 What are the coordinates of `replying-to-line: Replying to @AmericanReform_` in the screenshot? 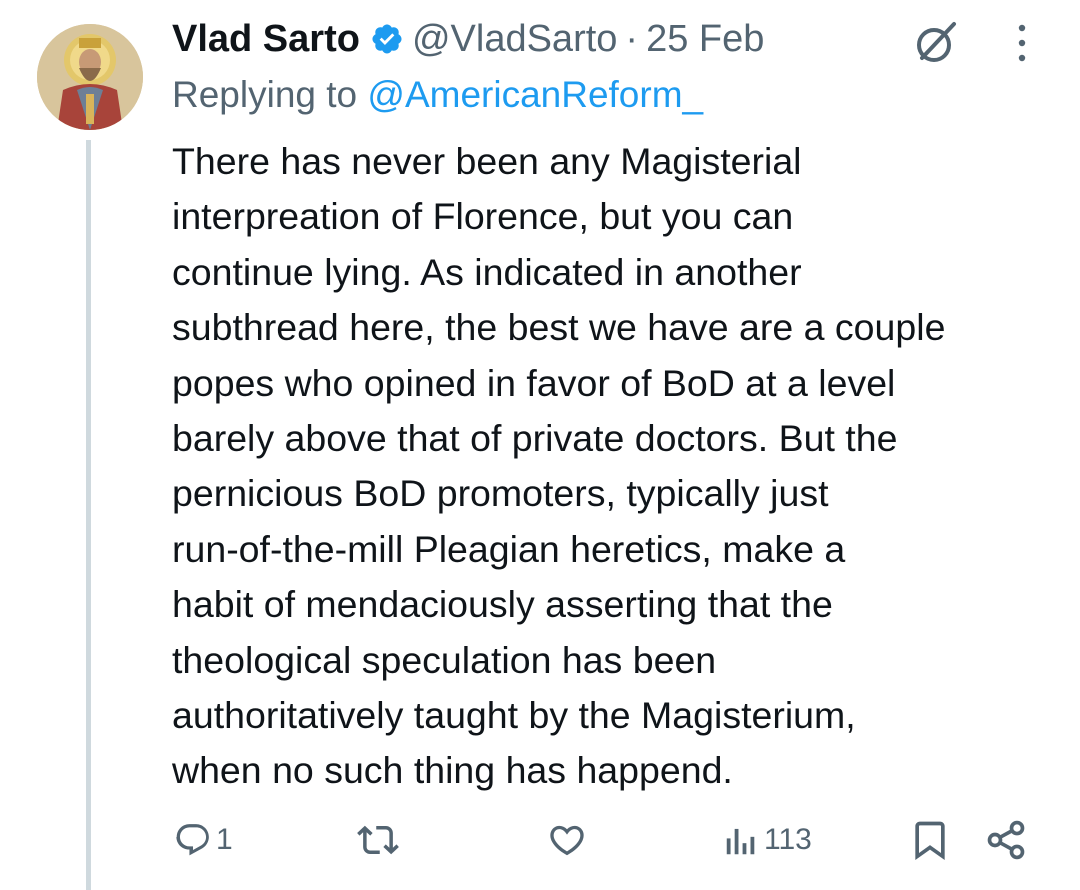 It's located at (437, 95).